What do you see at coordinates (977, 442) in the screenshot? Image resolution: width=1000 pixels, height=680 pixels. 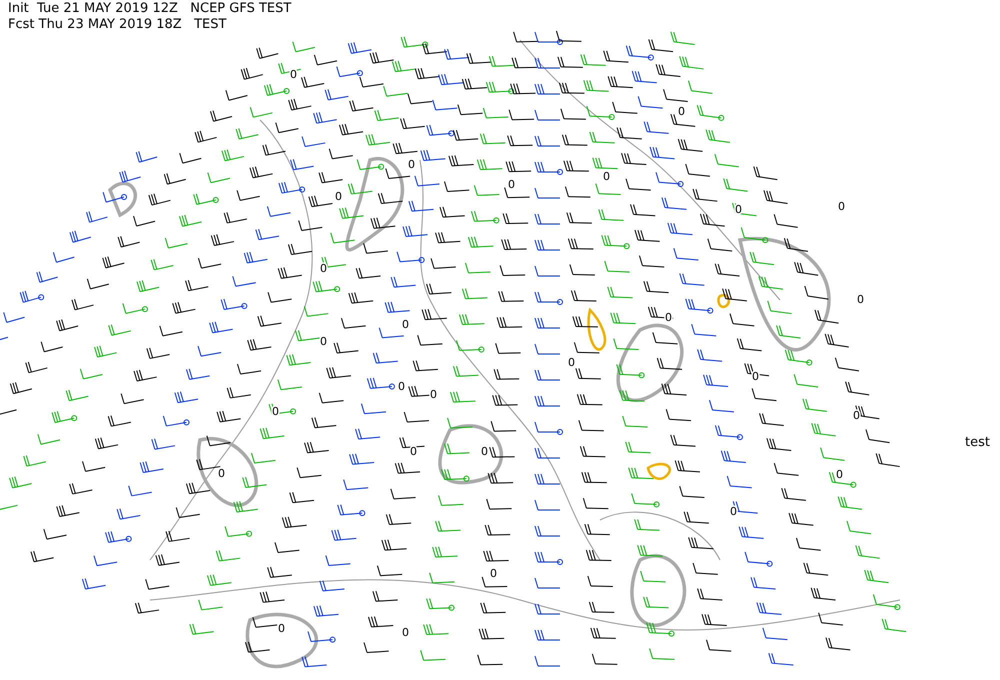 I see `side-label: test` at bounding box center [977, 442].